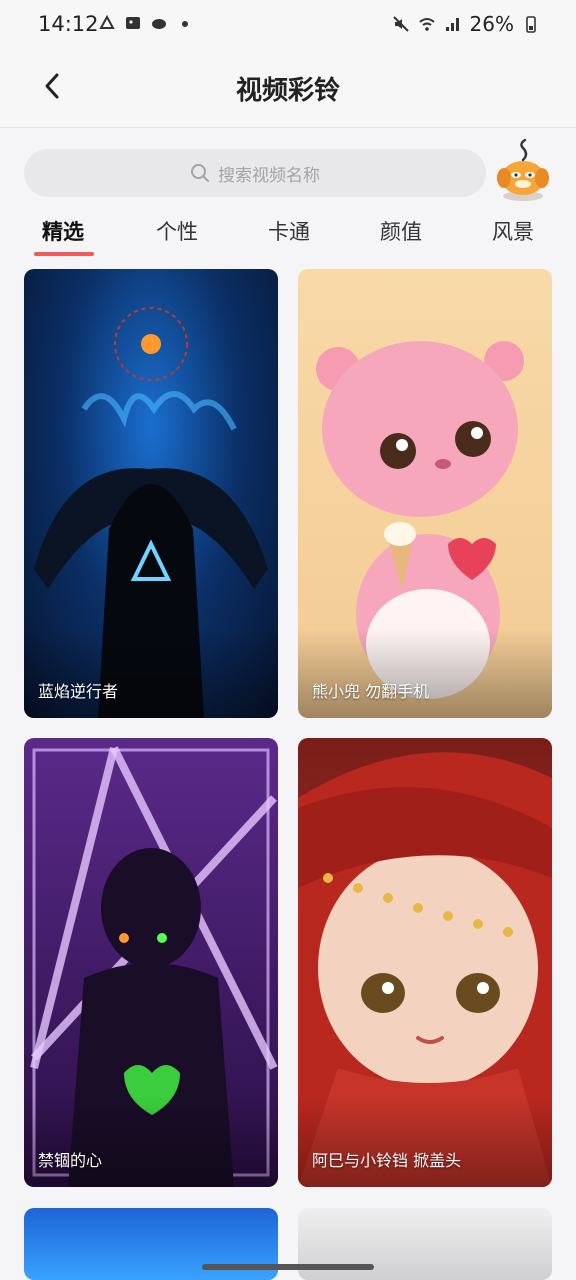 This screenshot has height=1280, width=576. What do you see at coordinates (107, 21) in the screenshot?
I see `notification-icon` at bounding box center [107, 21].